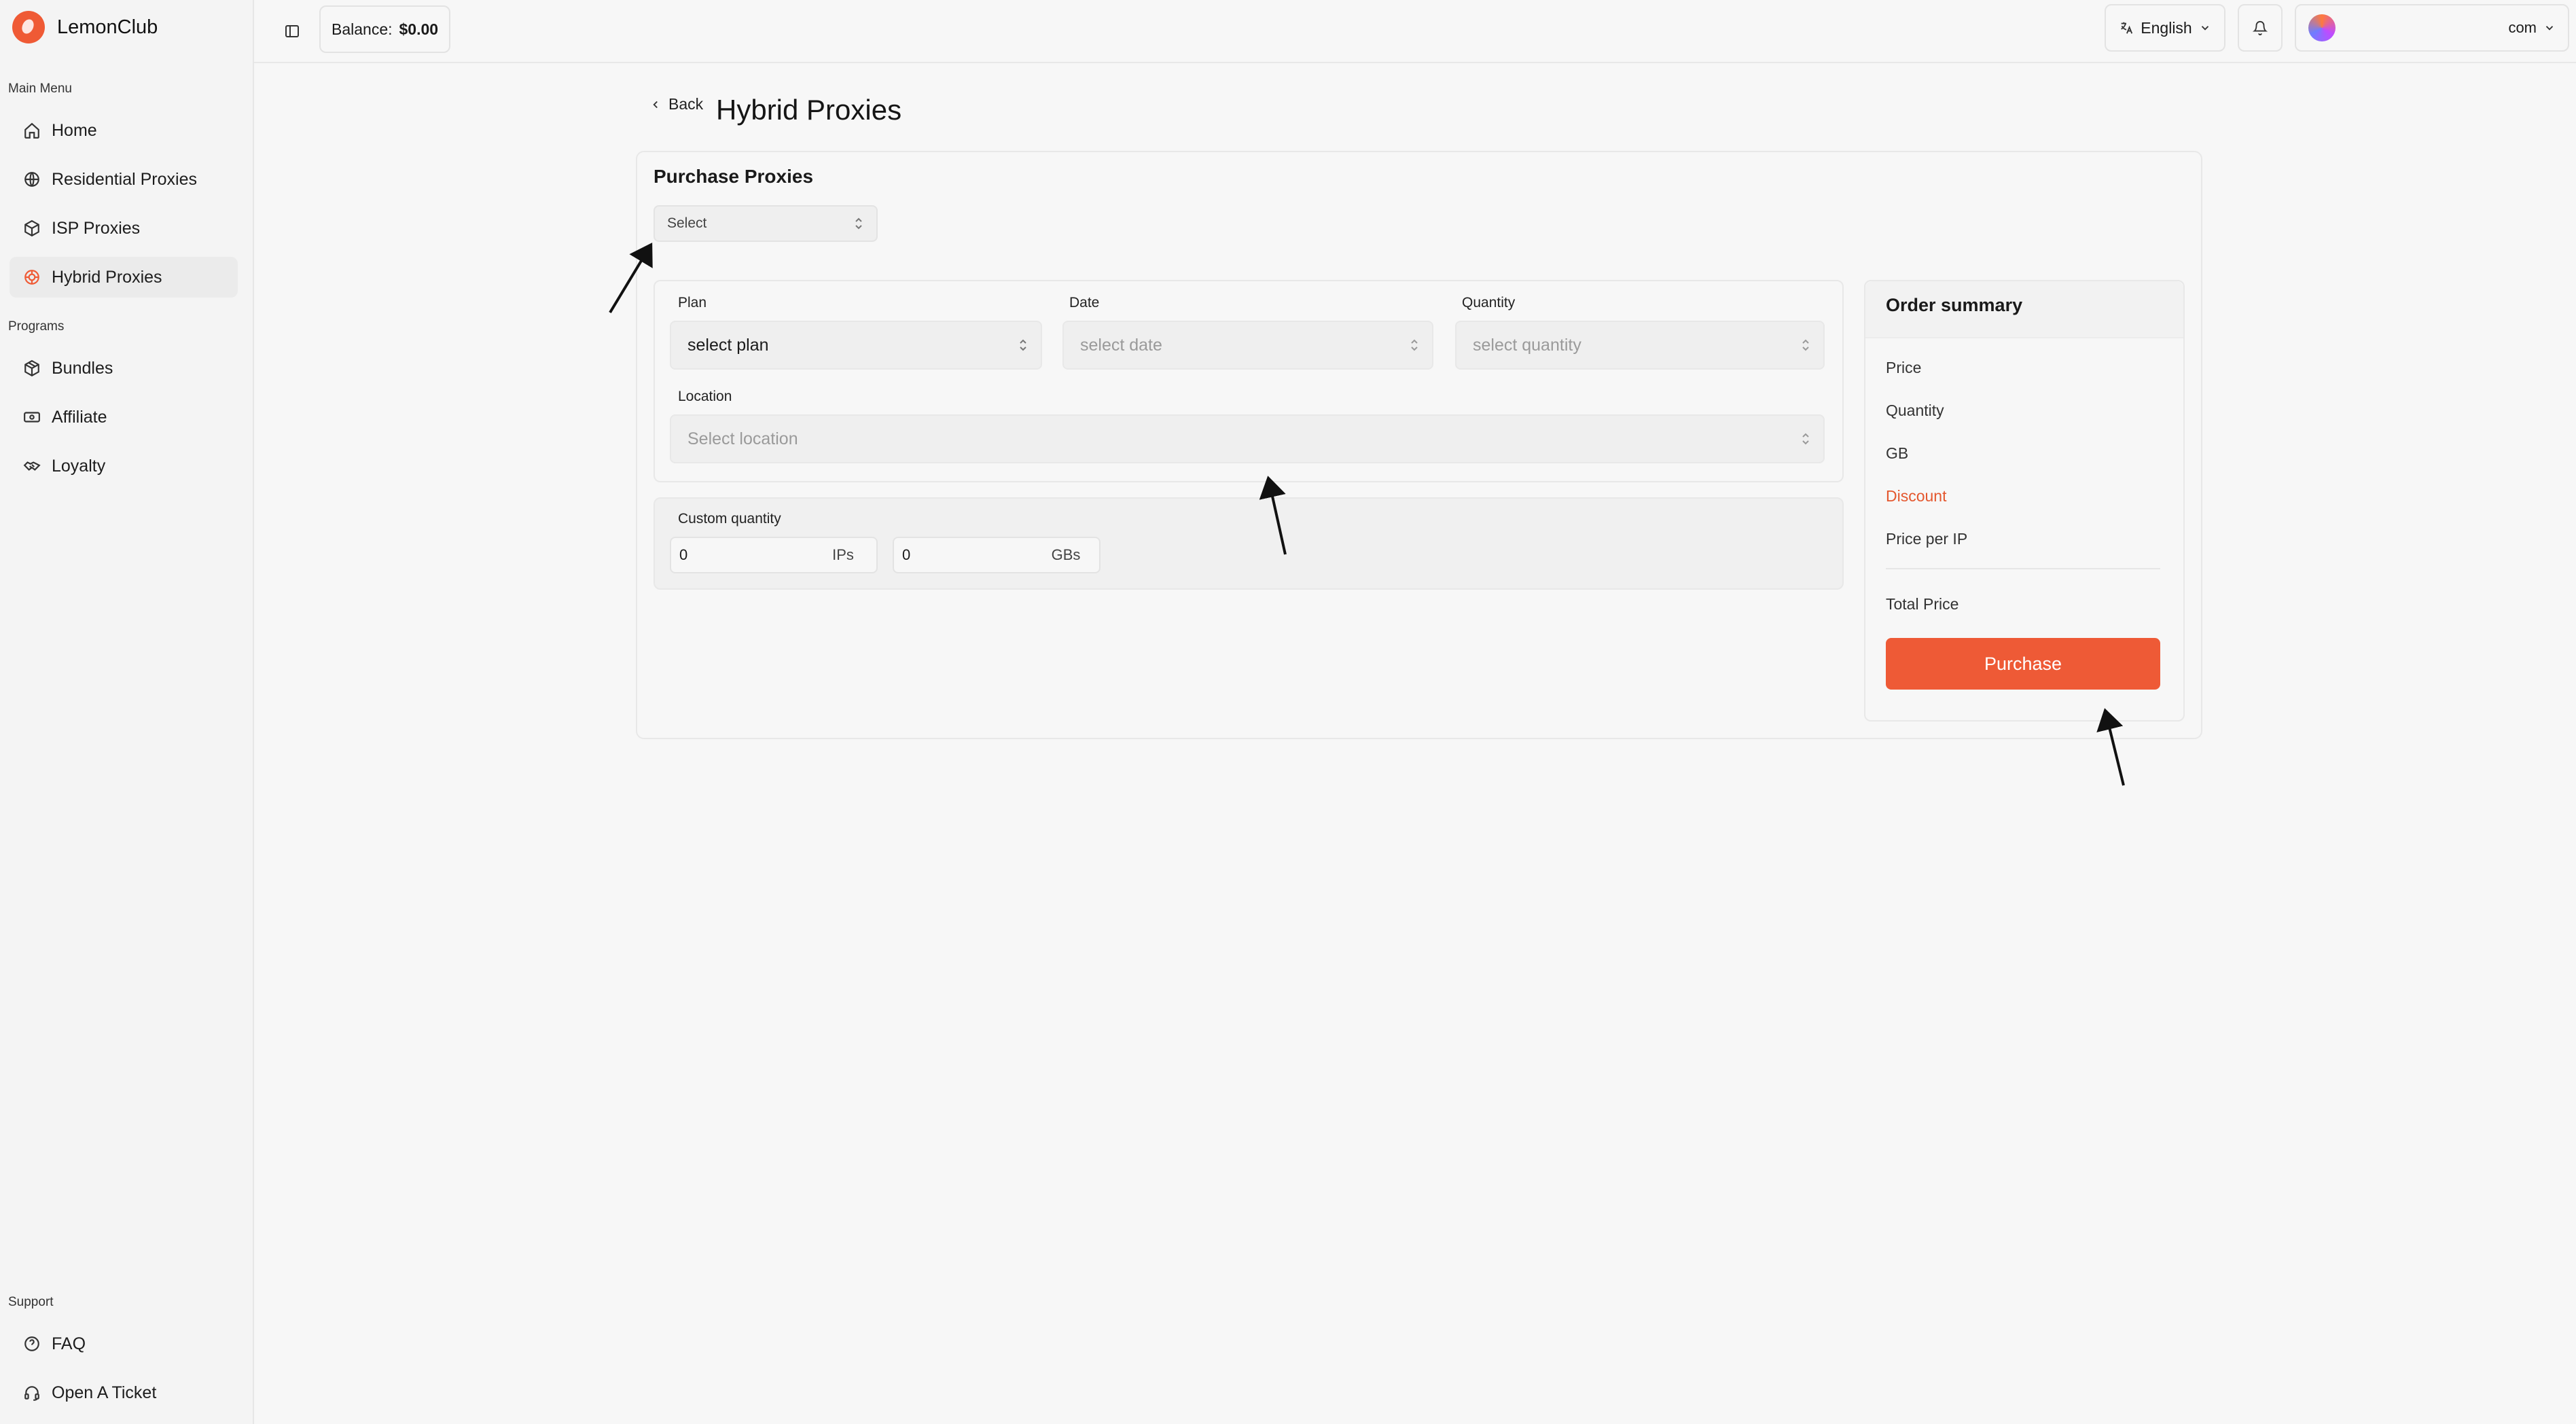 The height and width of the screenshot is (1424, 2576). I want to click on handshake-icon, so click(32, 466).